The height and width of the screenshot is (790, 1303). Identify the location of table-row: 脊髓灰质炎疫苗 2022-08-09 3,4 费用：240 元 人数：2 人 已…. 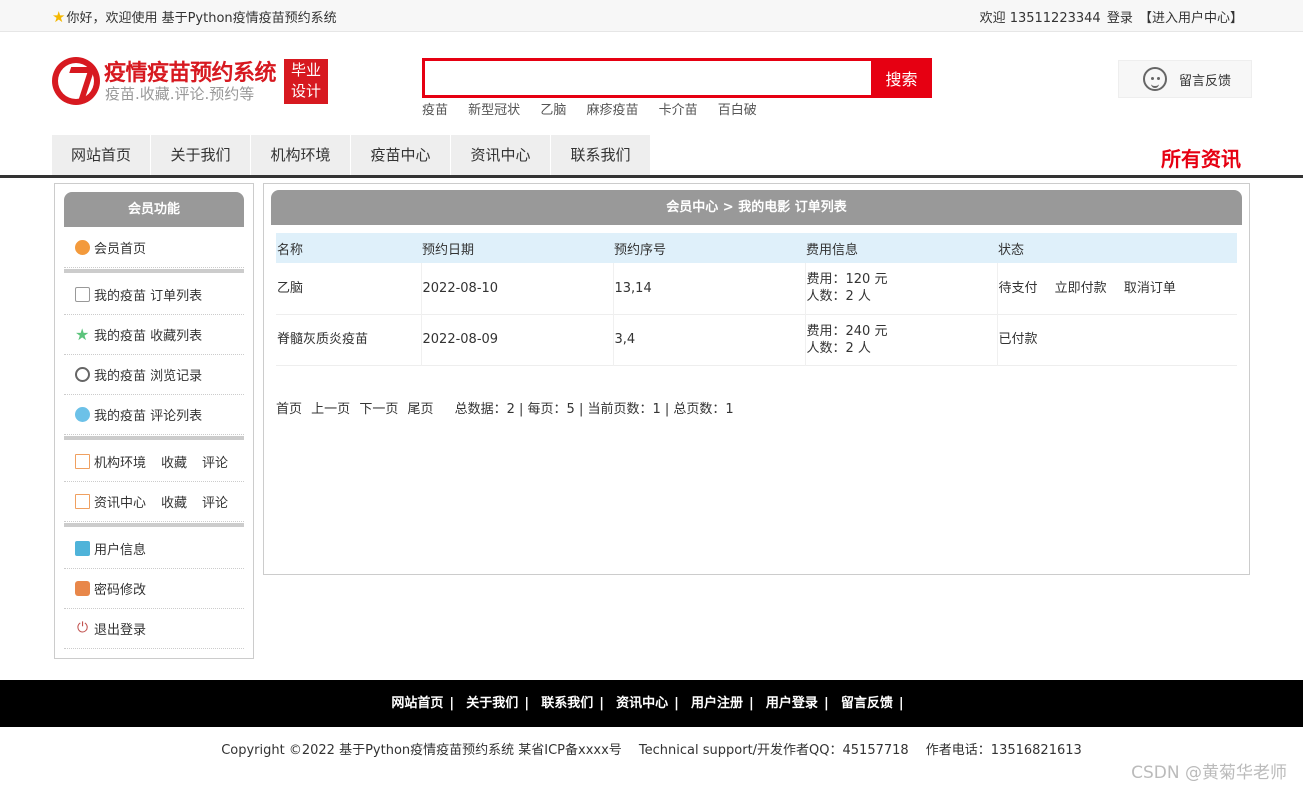
(756, 339).